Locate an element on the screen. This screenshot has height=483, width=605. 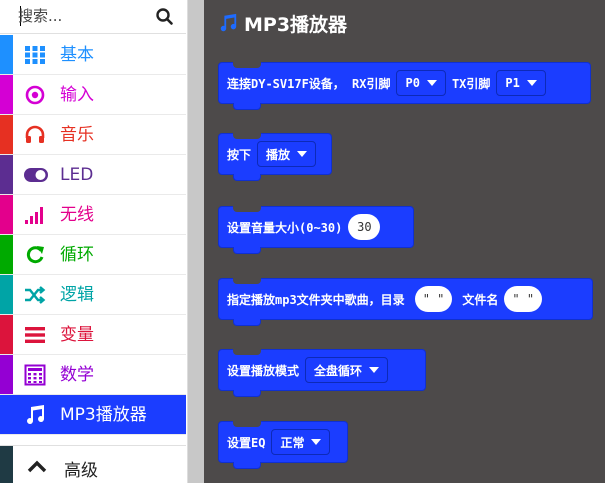
toggle-icon is located at coordinates (36, 175).